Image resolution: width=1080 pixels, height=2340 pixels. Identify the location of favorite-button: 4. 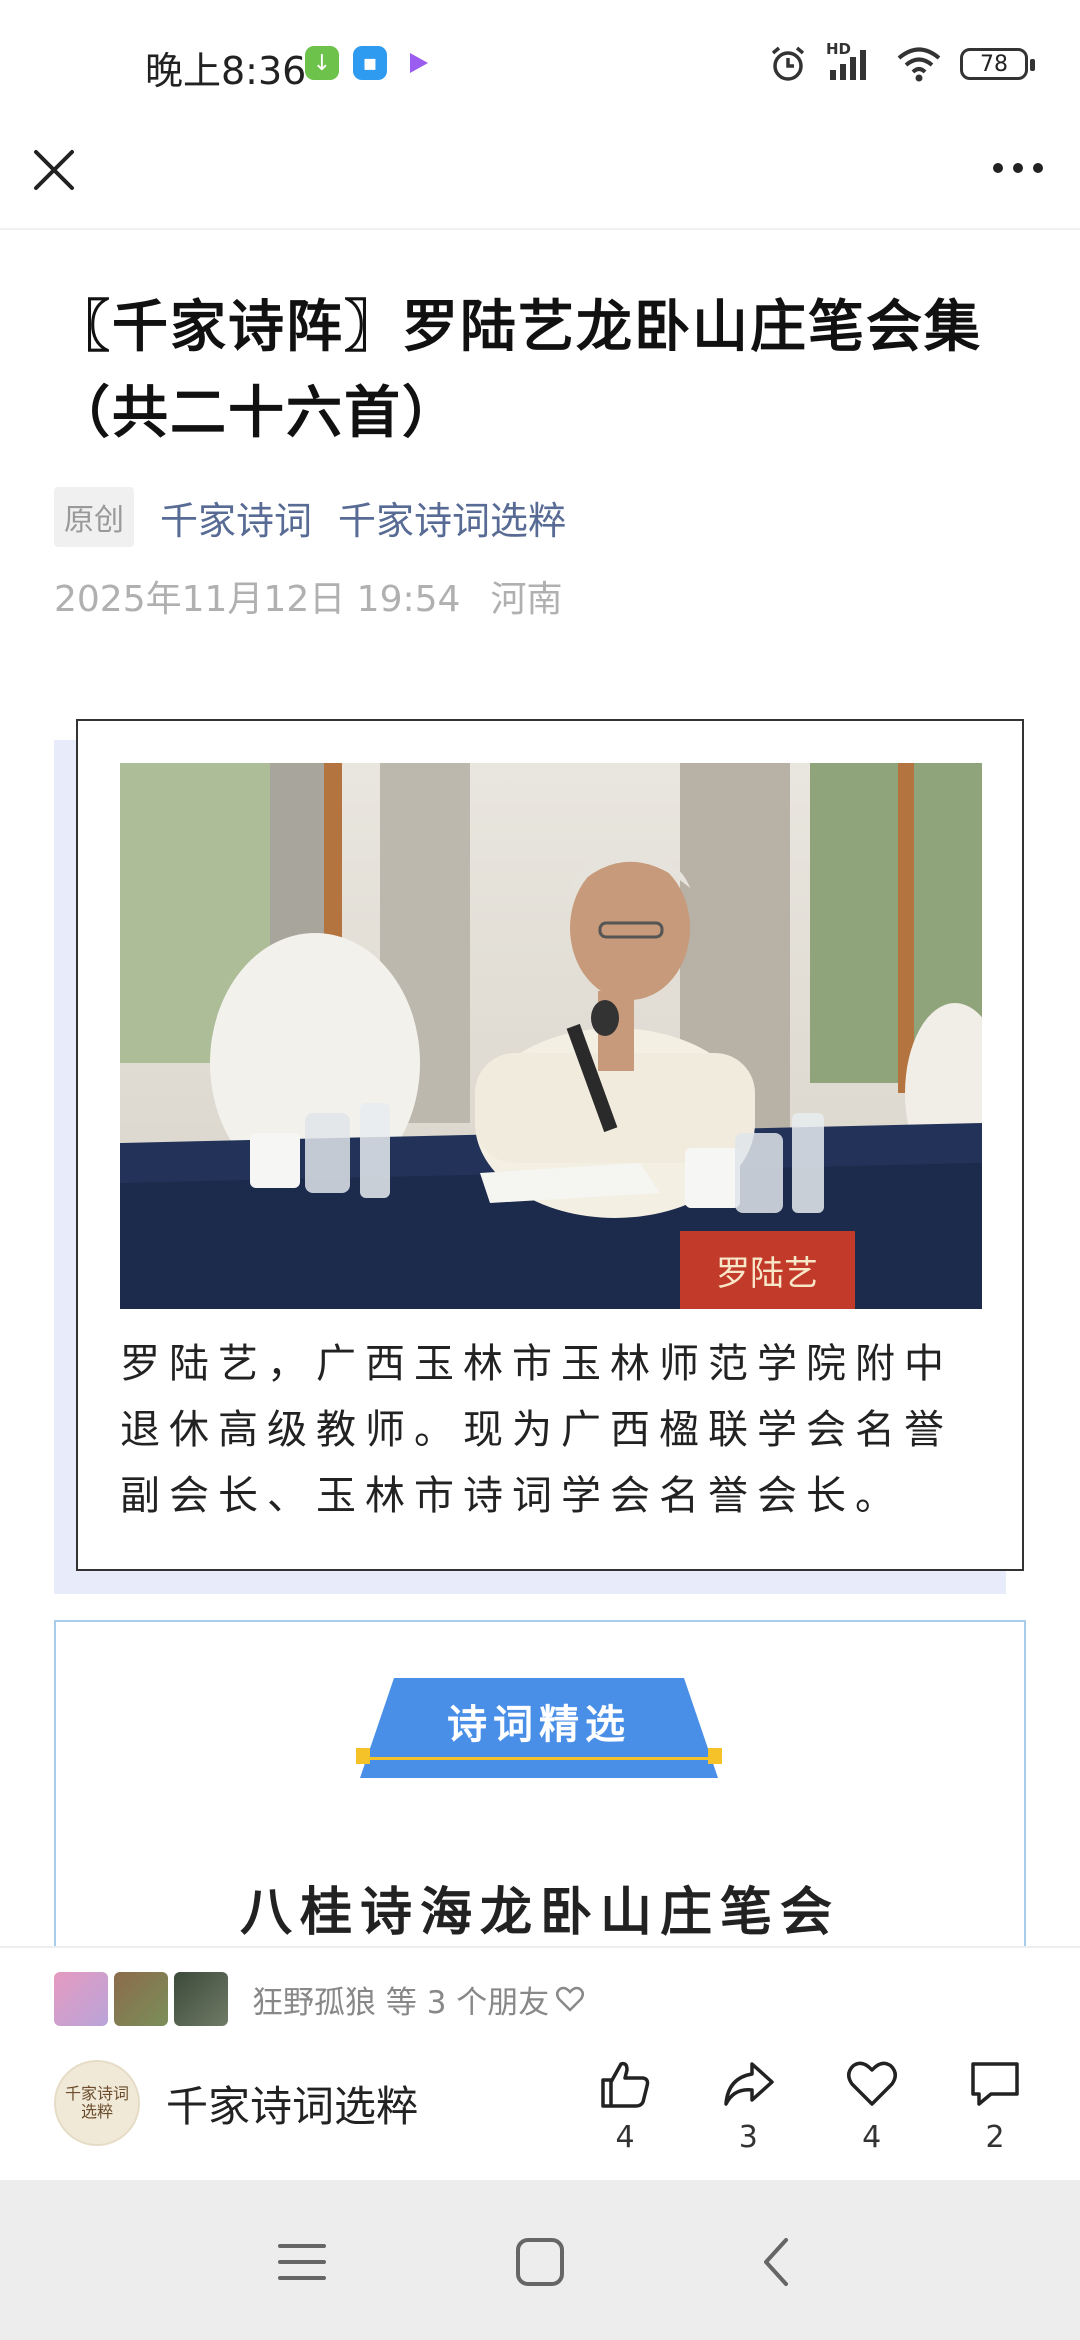
(872, 2105).